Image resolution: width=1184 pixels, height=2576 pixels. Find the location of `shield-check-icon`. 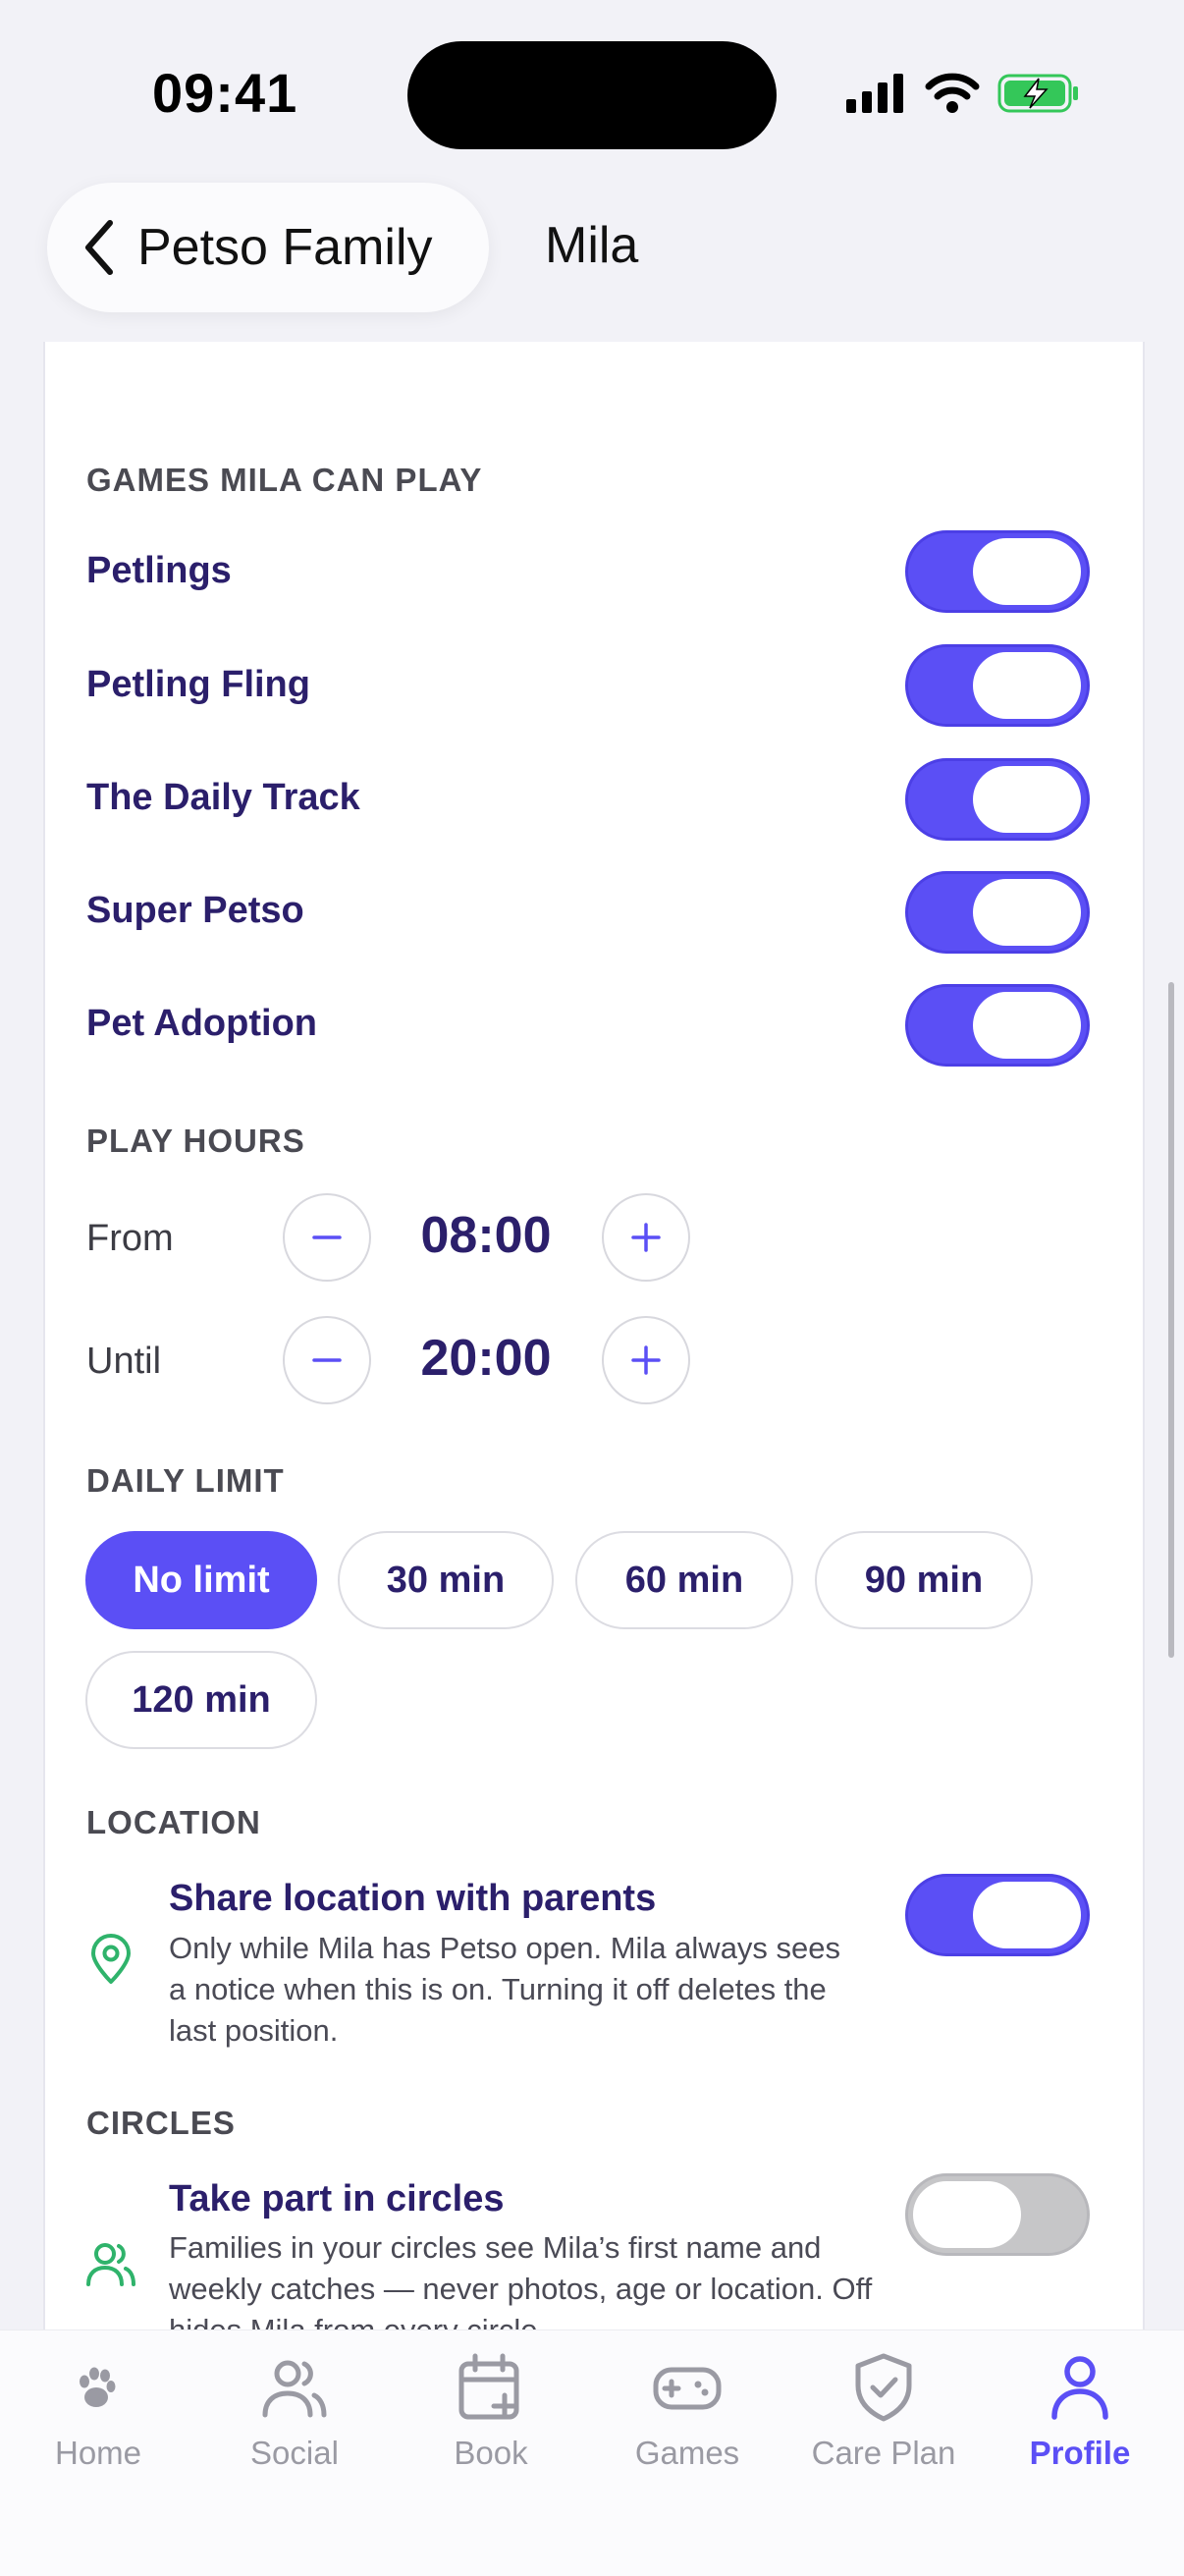

shield-check-icon is located at coordinates (883, 2388).